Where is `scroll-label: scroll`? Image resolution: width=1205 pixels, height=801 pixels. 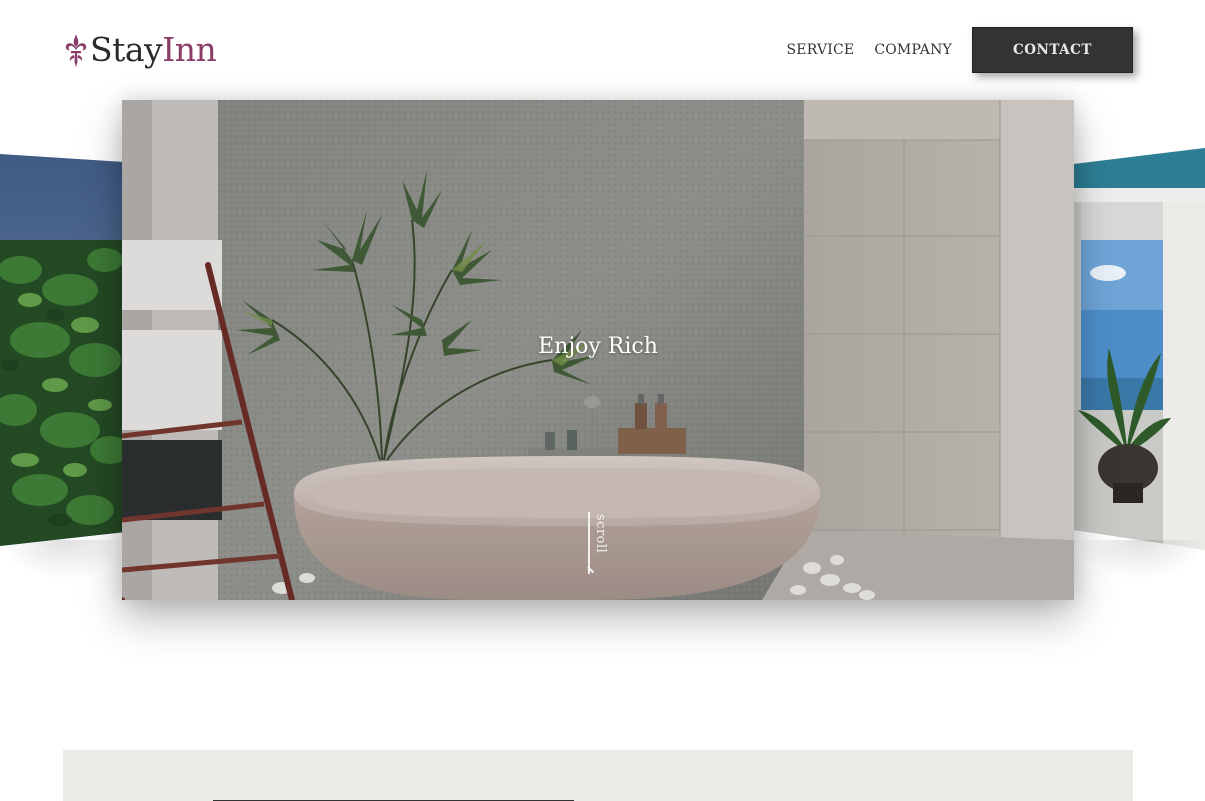
scroll-label: scroll is located at coordinates (600, 534).